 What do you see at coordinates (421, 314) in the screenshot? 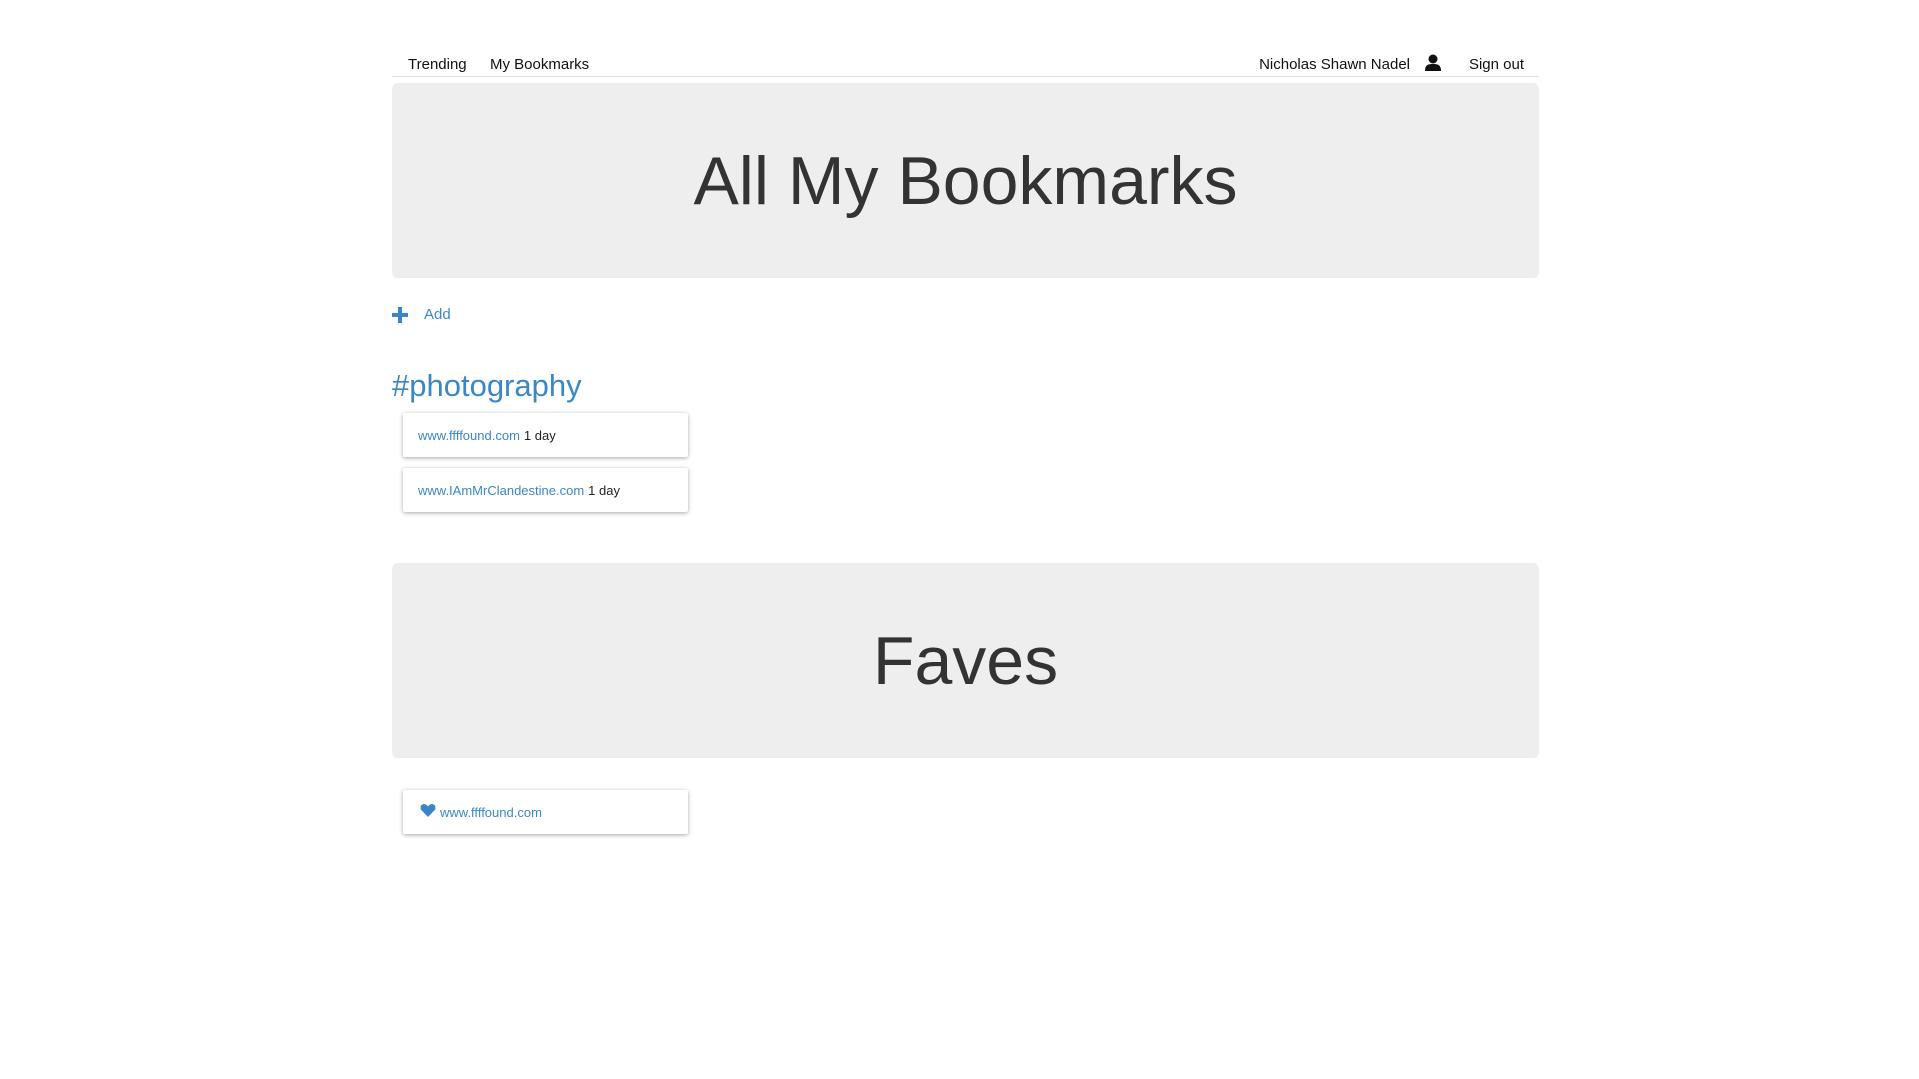
I see `add-bookmark-button: Add` at bounding box center [421, 314].